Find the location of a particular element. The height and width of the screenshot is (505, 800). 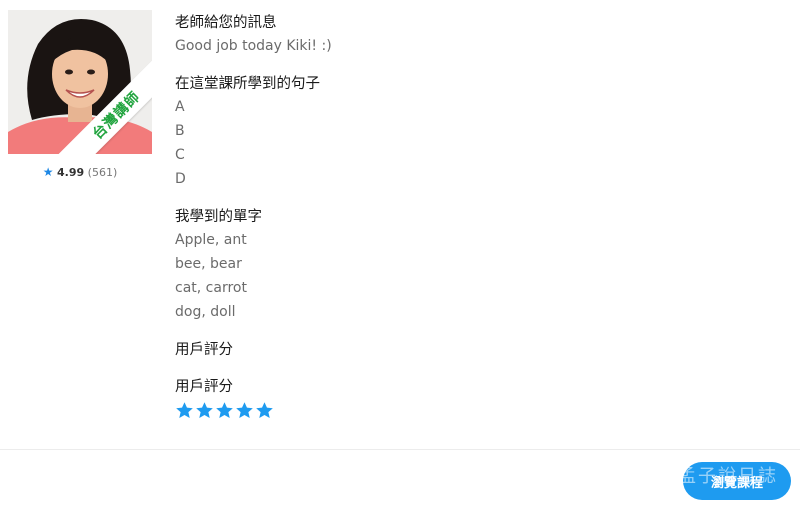

star-icon: ★ is located at coordinates (48, 172).